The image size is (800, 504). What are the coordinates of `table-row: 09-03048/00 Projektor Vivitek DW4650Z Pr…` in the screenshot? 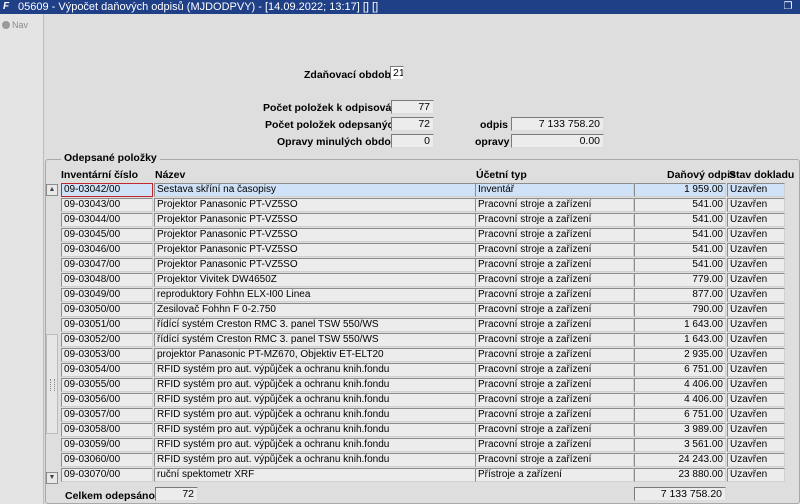 It's located at (422, 280).